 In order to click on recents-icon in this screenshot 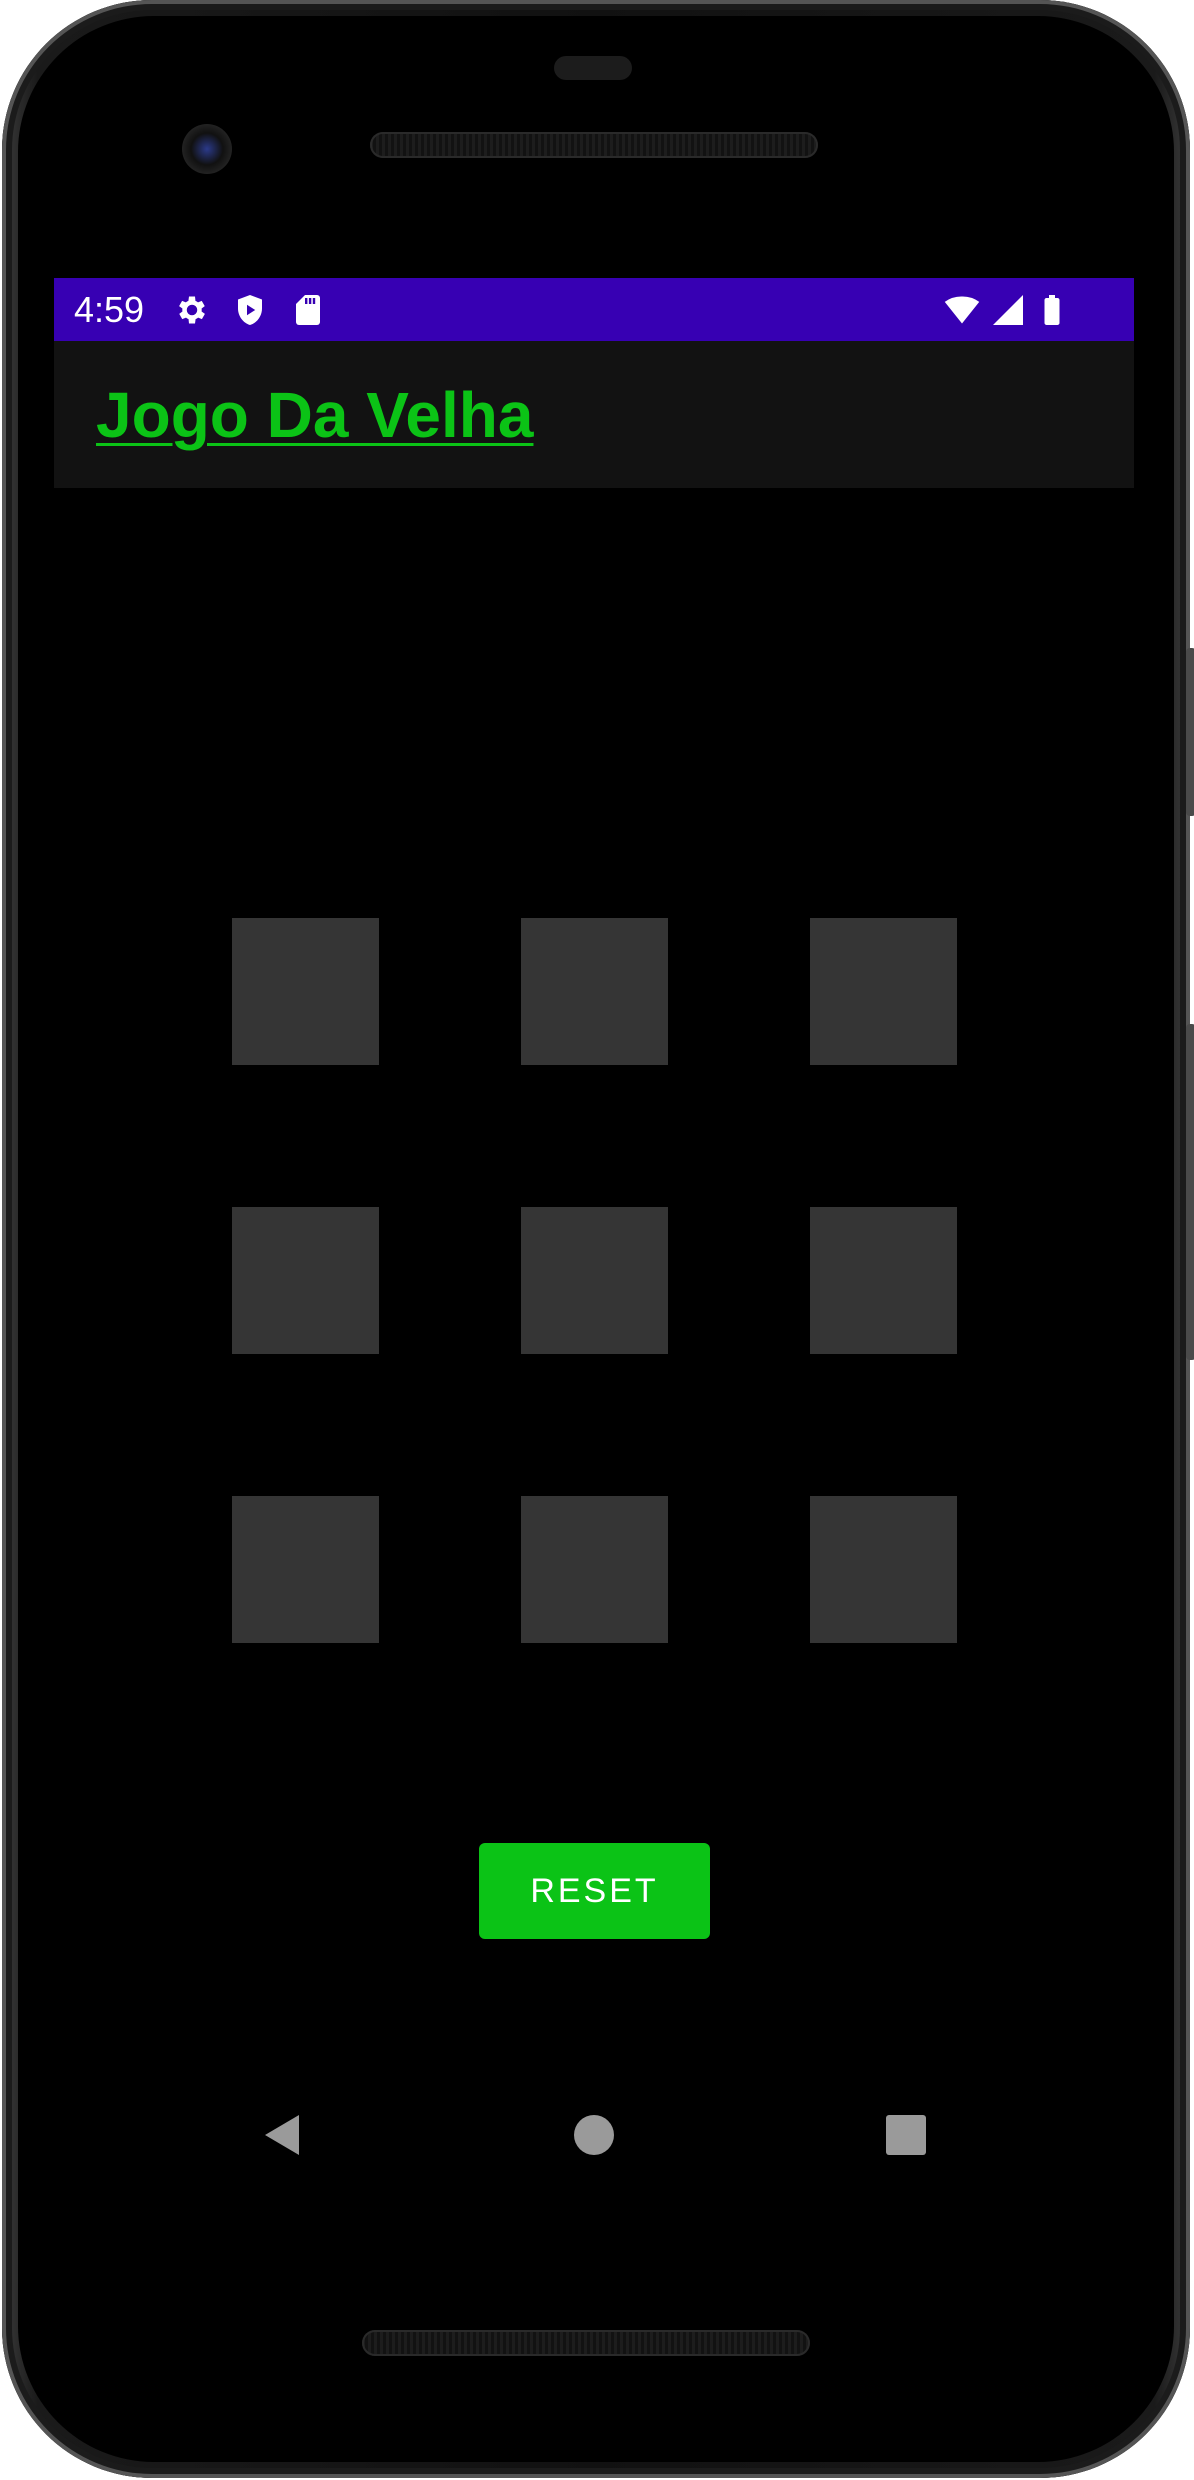, I will do `click(906, 2135)`.